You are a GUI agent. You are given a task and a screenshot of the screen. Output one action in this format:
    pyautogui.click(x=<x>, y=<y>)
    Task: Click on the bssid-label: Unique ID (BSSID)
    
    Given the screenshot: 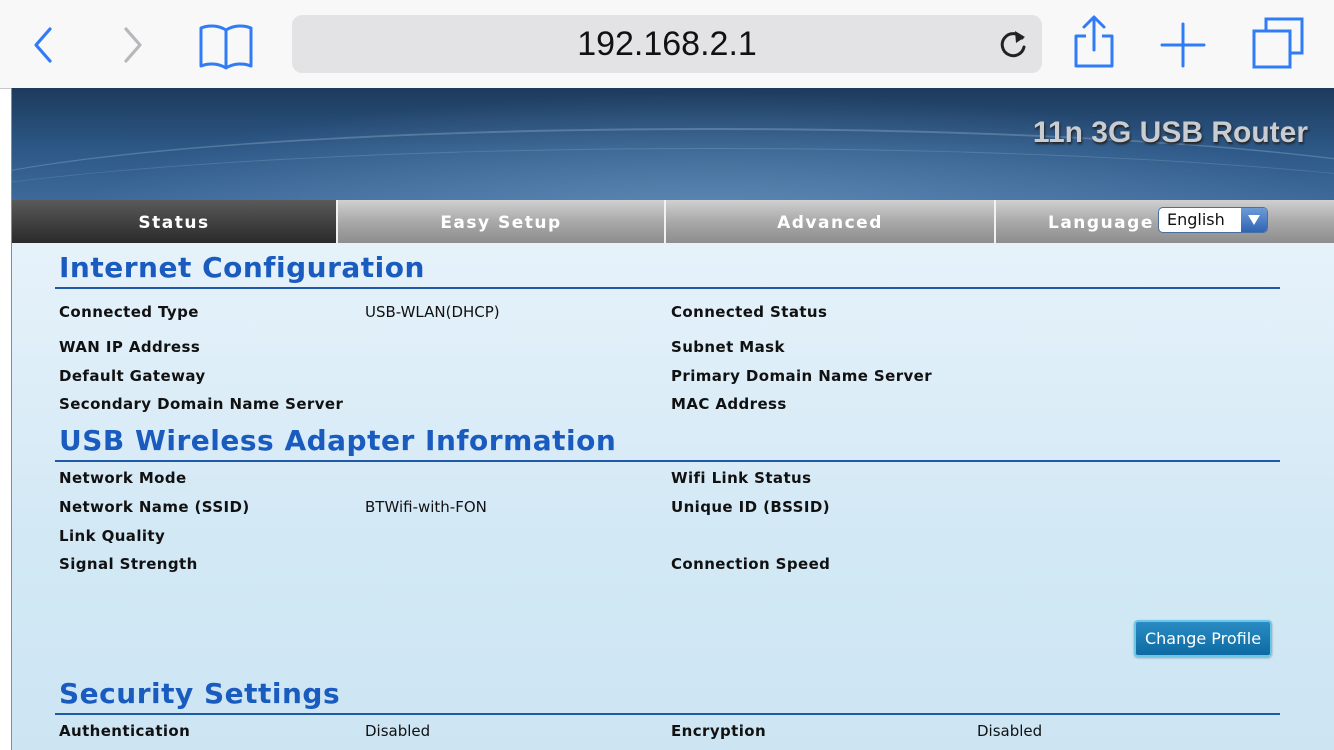 What is the action you would take?
    pyautogui.click(x=750, y=507)
    